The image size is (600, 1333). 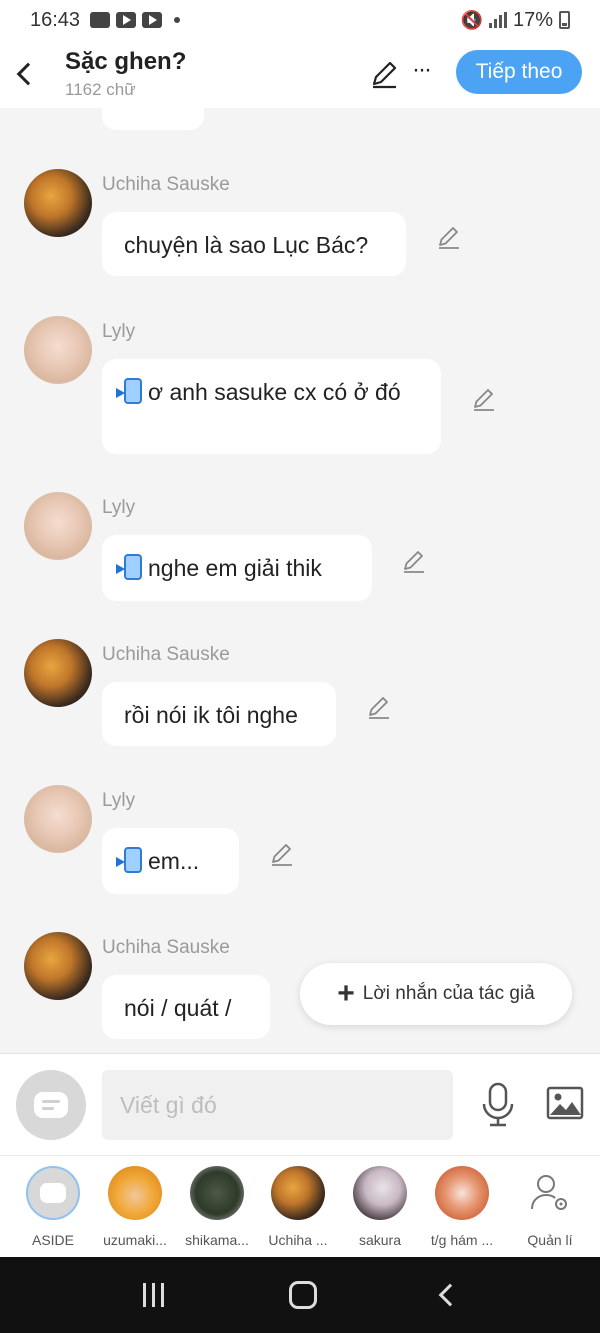 I want to click on message-input-bar, so click(x=300, y=1104).